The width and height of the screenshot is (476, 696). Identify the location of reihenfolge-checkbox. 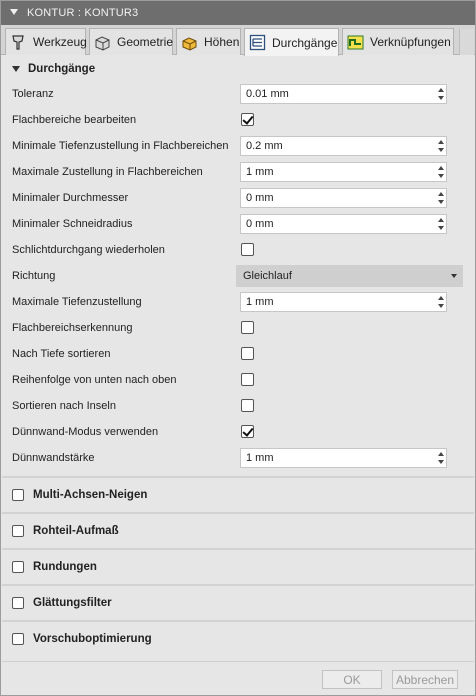
(247, 379).